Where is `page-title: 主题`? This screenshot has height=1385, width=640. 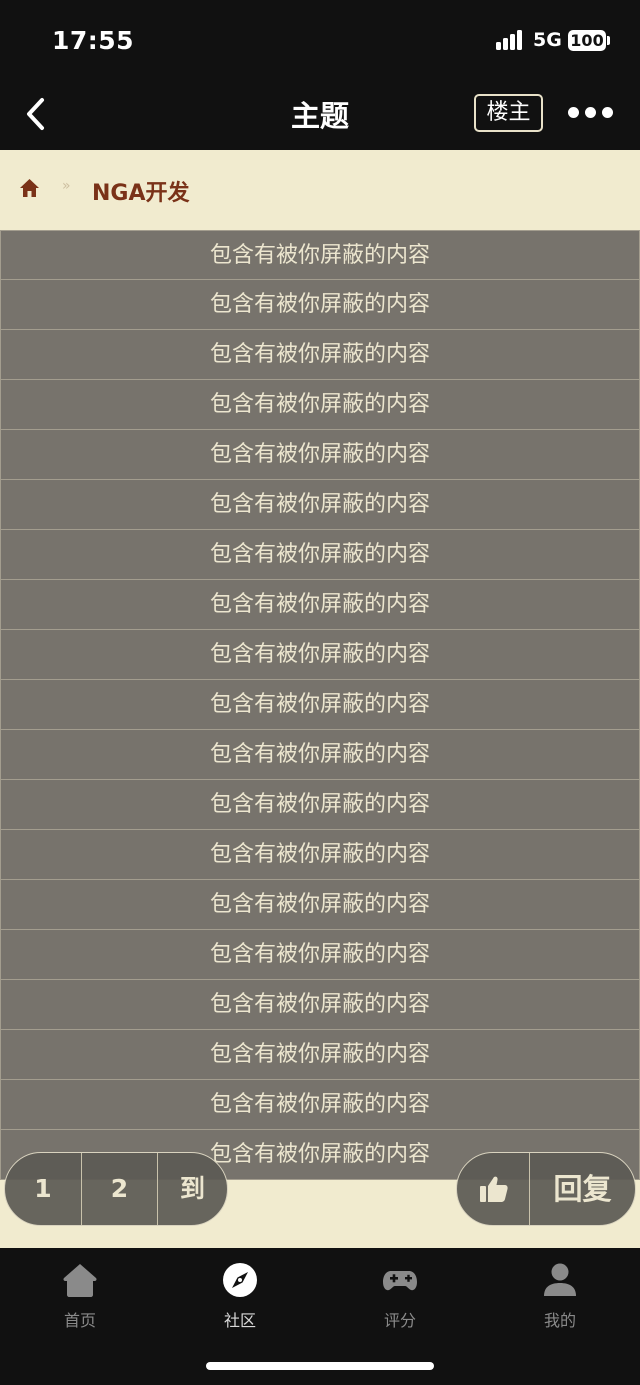
page-title: 主题 is located at coordinates (319, 116).